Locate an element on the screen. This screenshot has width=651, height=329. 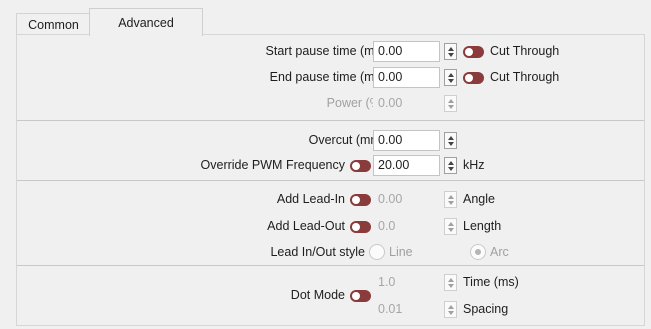
lead-out-unit-label: Length is located at coordinates (482, 226).